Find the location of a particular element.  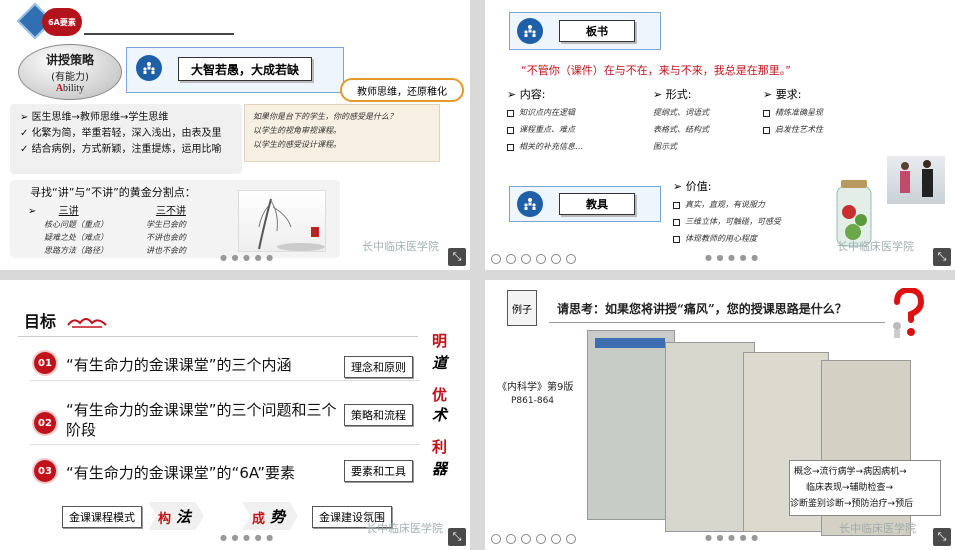

callout-text: 教师思维，还原稚化 is located at coordinates (402, 92).